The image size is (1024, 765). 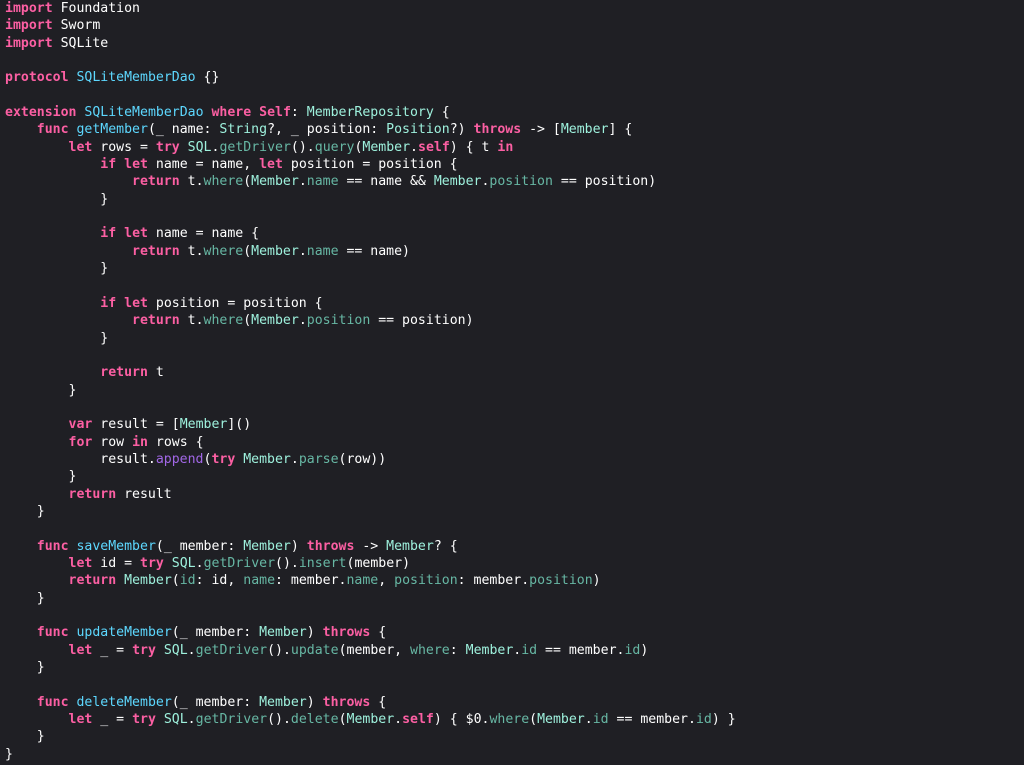 I want to click on code-line: import Foundation, so click(x=514, y=8).